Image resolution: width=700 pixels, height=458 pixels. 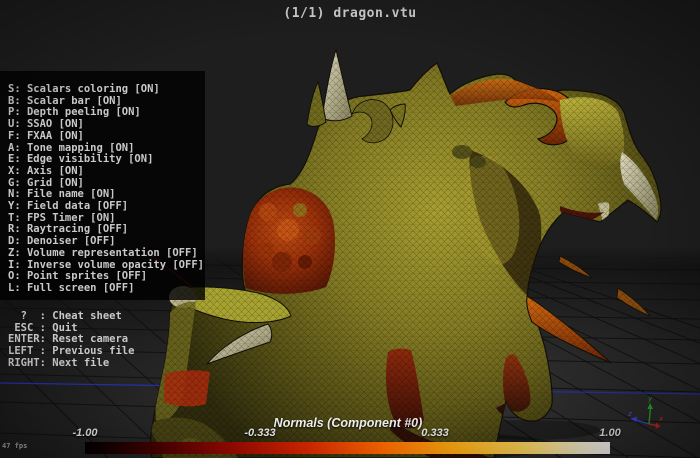 I want to click on cheatsheet-line: X: Axis [ON], so click(x=46, y=170).